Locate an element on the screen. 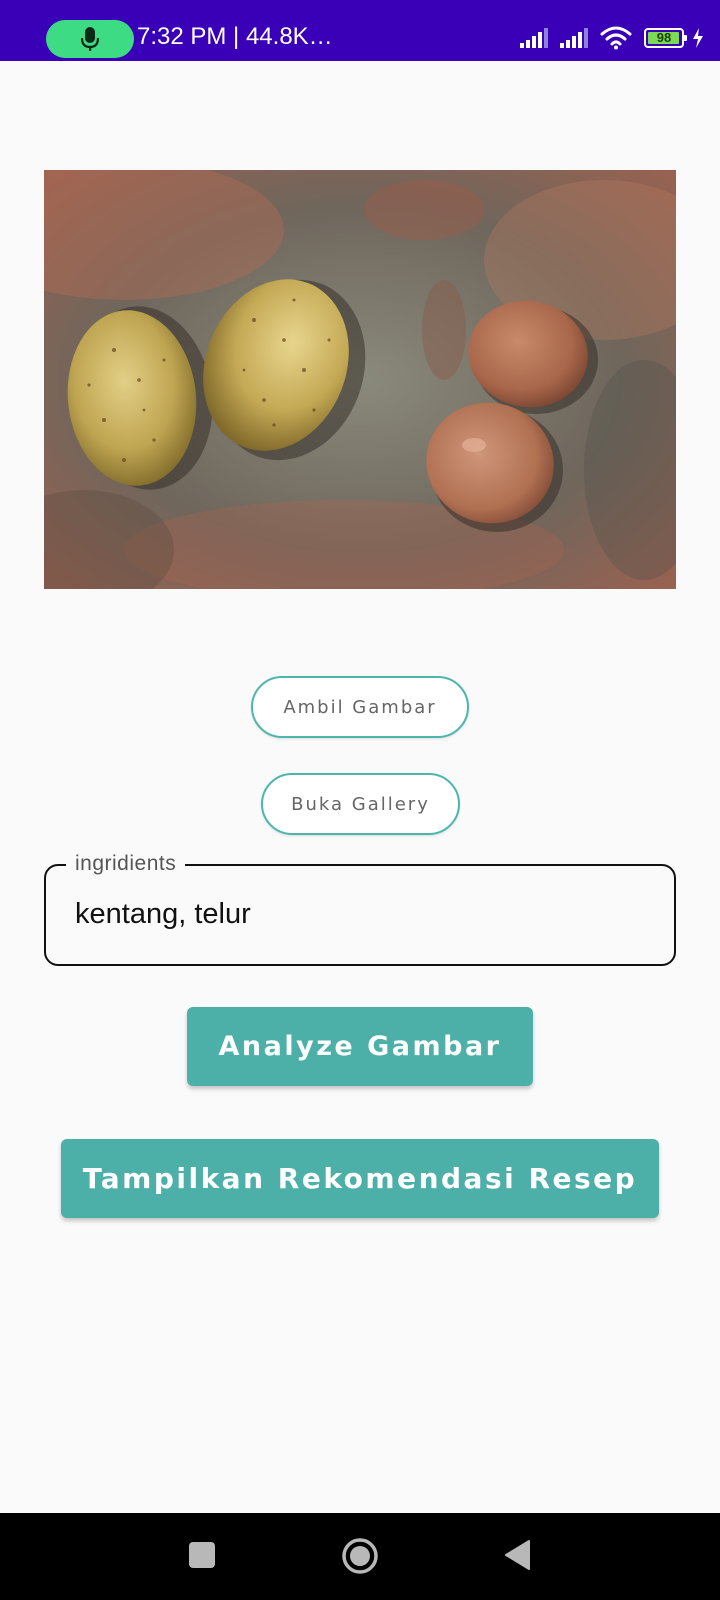 This screenshot has width=720, height=1600. ingredients-field: ingridients kentang, telur is located at coordinates (360, 908).